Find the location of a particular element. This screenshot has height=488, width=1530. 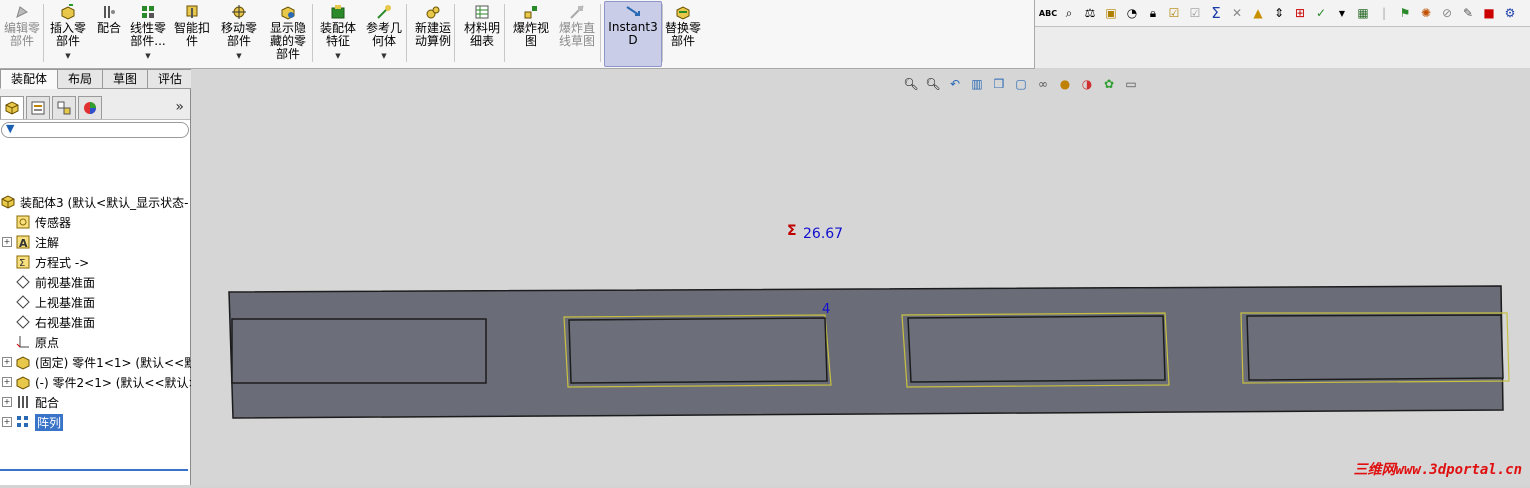

tree-item-2: Σ 方程式 -> is located at coordinates (45, 262).